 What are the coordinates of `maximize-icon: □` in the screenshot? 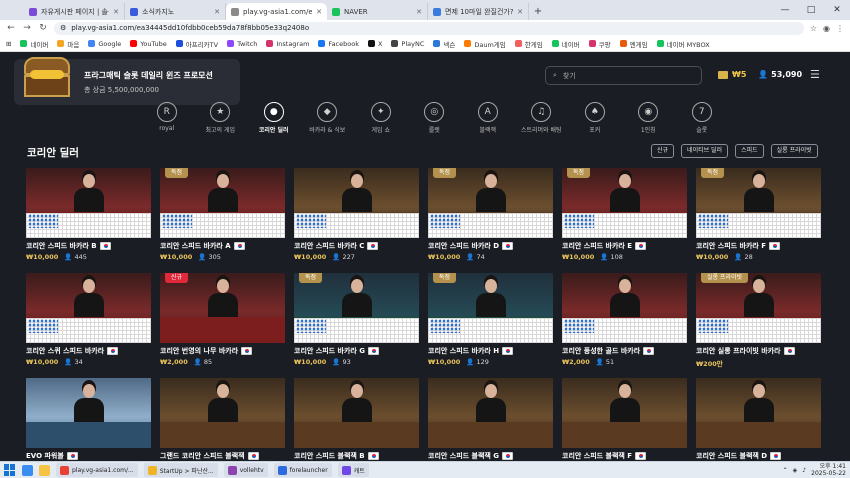 It's located at (811, 10).